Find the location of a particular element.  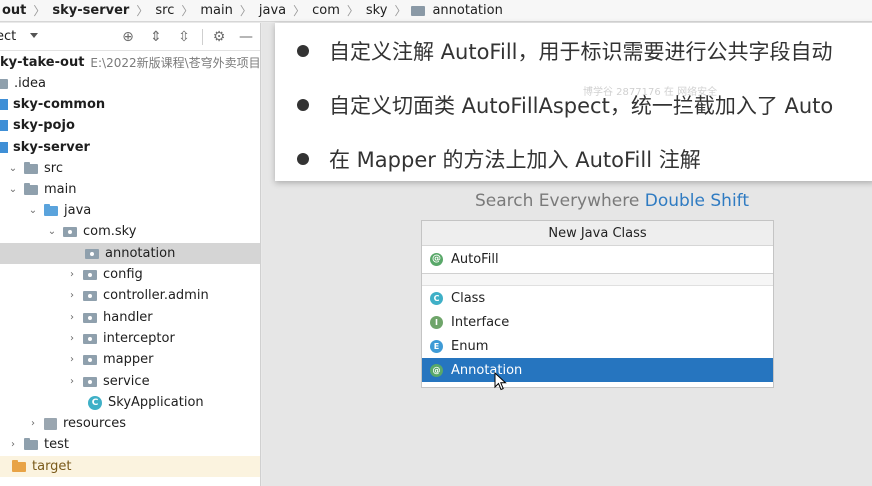

option-label: Class is located at coordinates (468, 298).